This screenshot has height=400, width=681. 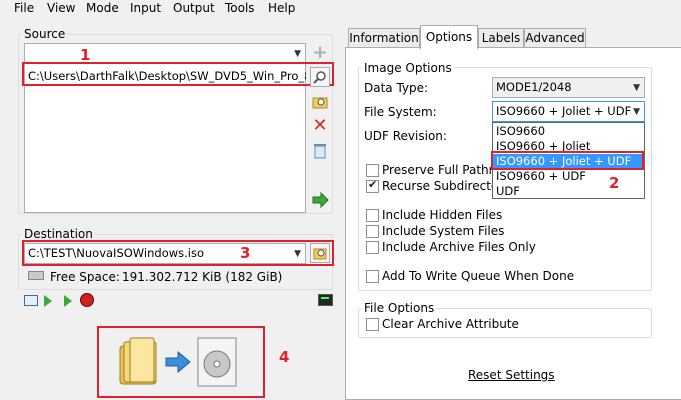 What do you see at coordinates (102, 8) in the screenshot?
I see `menu-mode: Mode` at bounding box center [102, 8].